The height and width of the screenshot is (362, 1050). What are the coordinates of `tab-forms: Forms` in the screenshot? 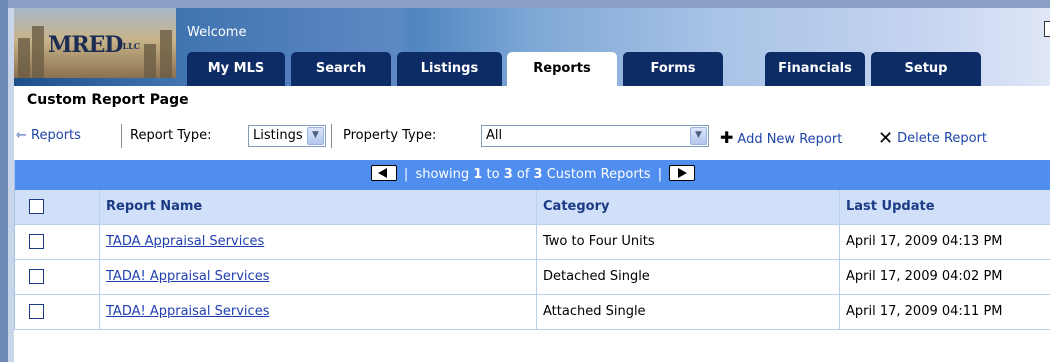 It's located at (673, 69).